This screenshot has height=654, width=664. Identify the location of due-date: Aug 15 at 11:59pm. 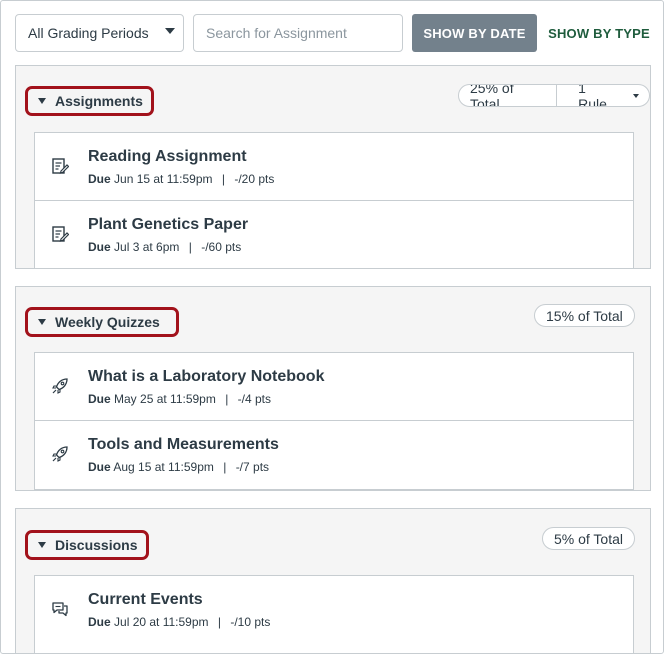
(163, 467).